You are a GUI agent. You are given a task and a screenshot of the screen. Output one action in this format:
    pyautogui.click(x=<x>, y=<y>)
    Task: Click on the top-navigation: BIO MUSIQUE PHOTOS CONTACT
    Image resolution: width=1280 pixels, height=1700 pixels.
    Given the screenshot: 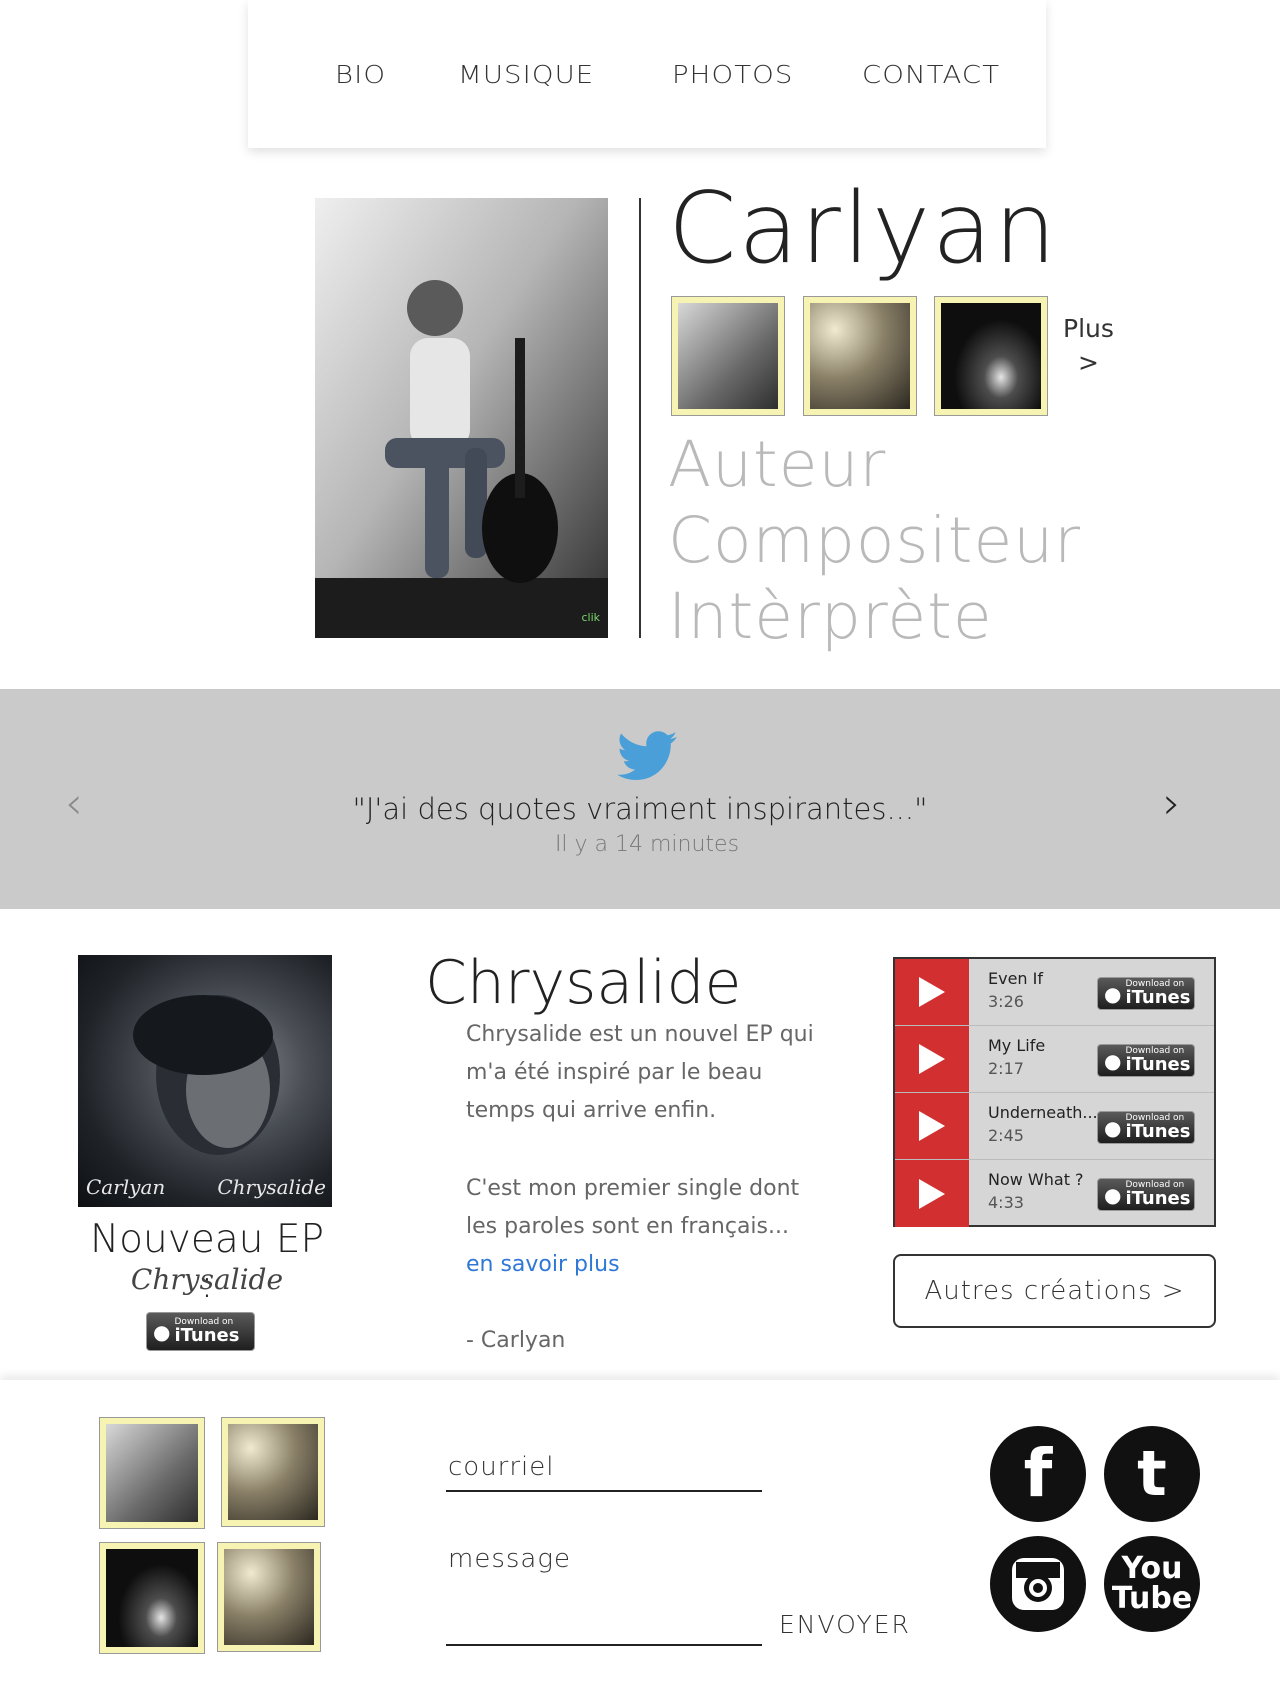 What is the action you would take?
    pyautogui.click(x=647, y=74)
    